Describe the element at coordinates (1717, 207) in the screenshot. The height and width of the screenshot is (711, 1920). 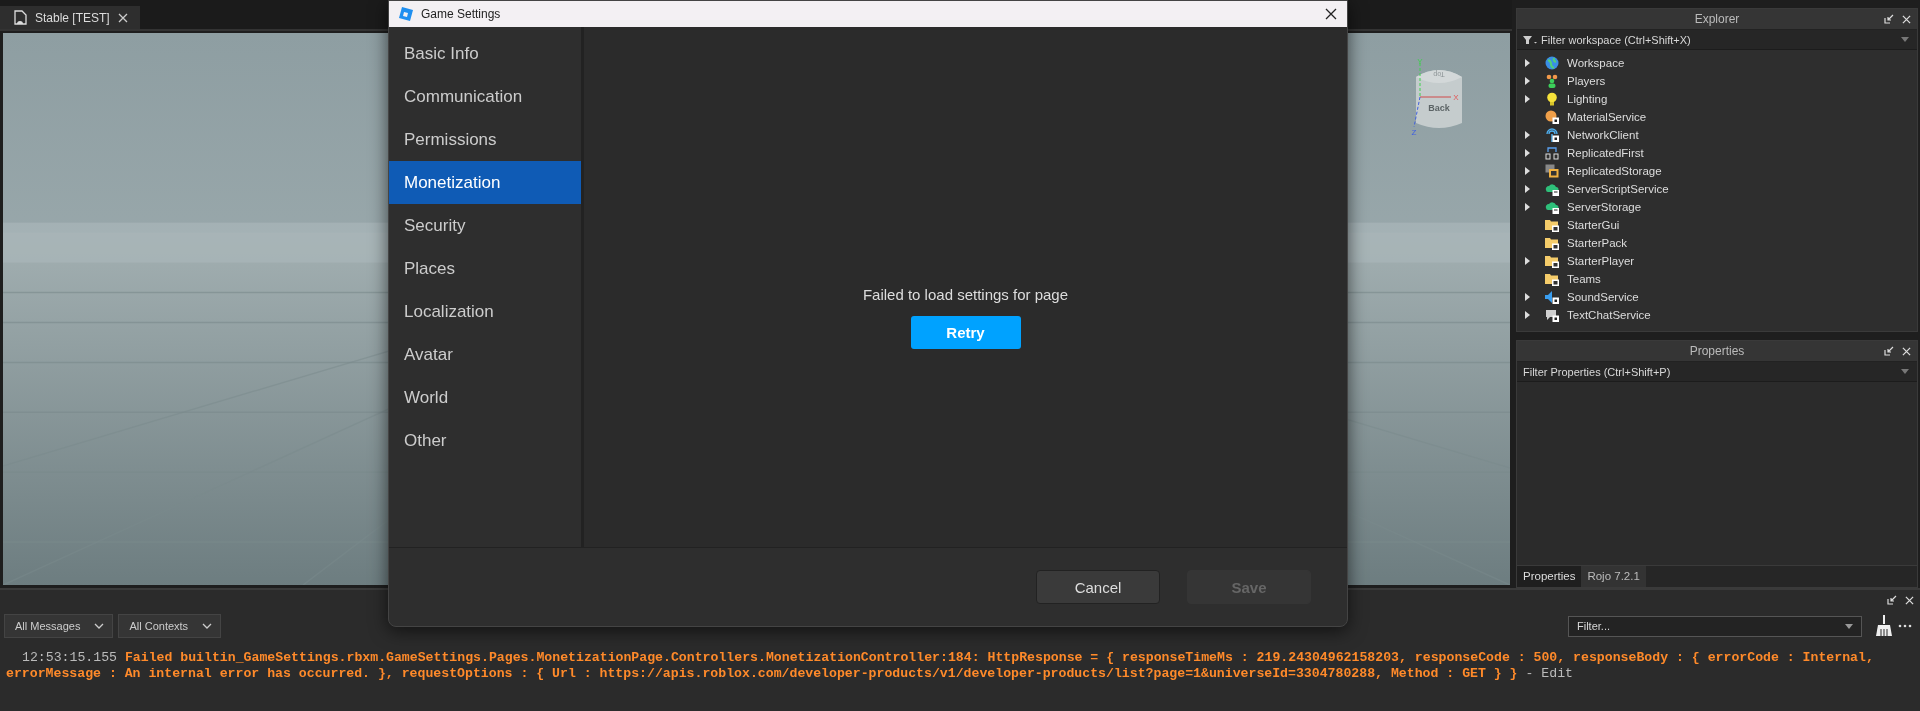
I see `tree-item: ServerStorage` at that location.